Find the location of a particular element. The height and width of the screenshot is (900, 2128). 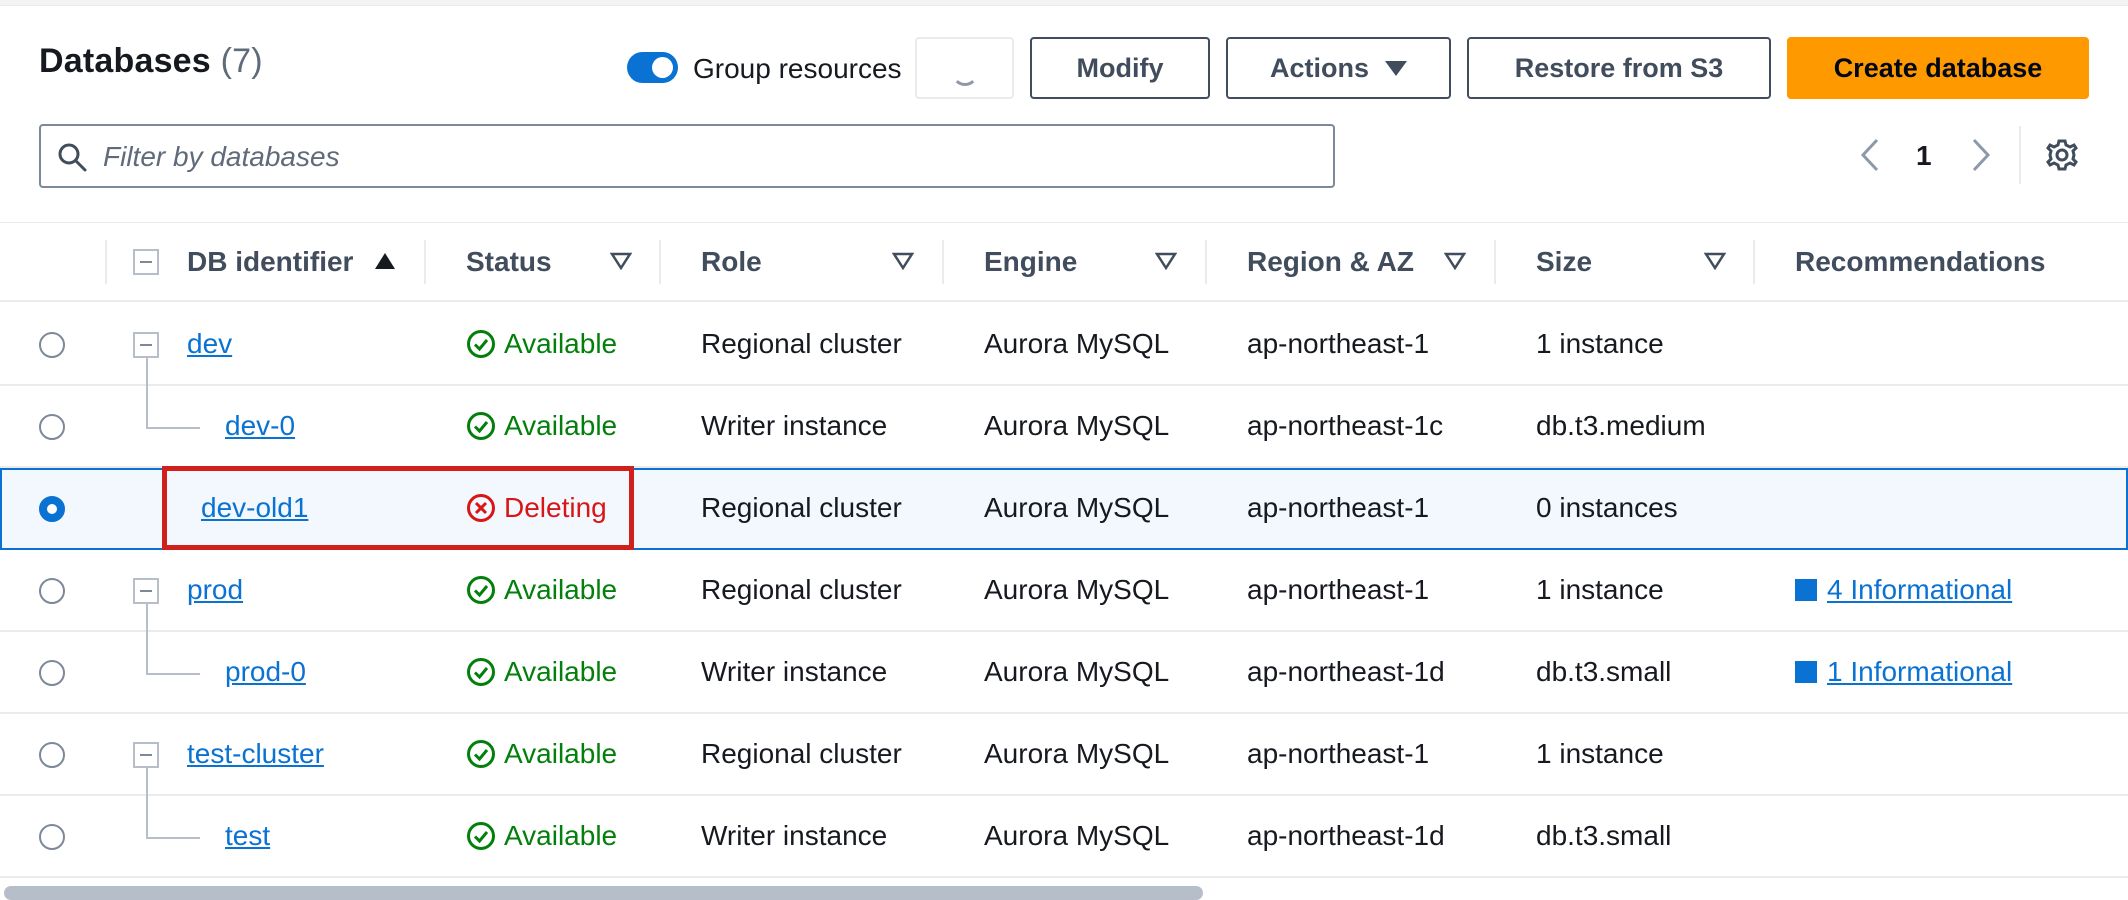

filter-databases-field is located at coordinates (687, 156).